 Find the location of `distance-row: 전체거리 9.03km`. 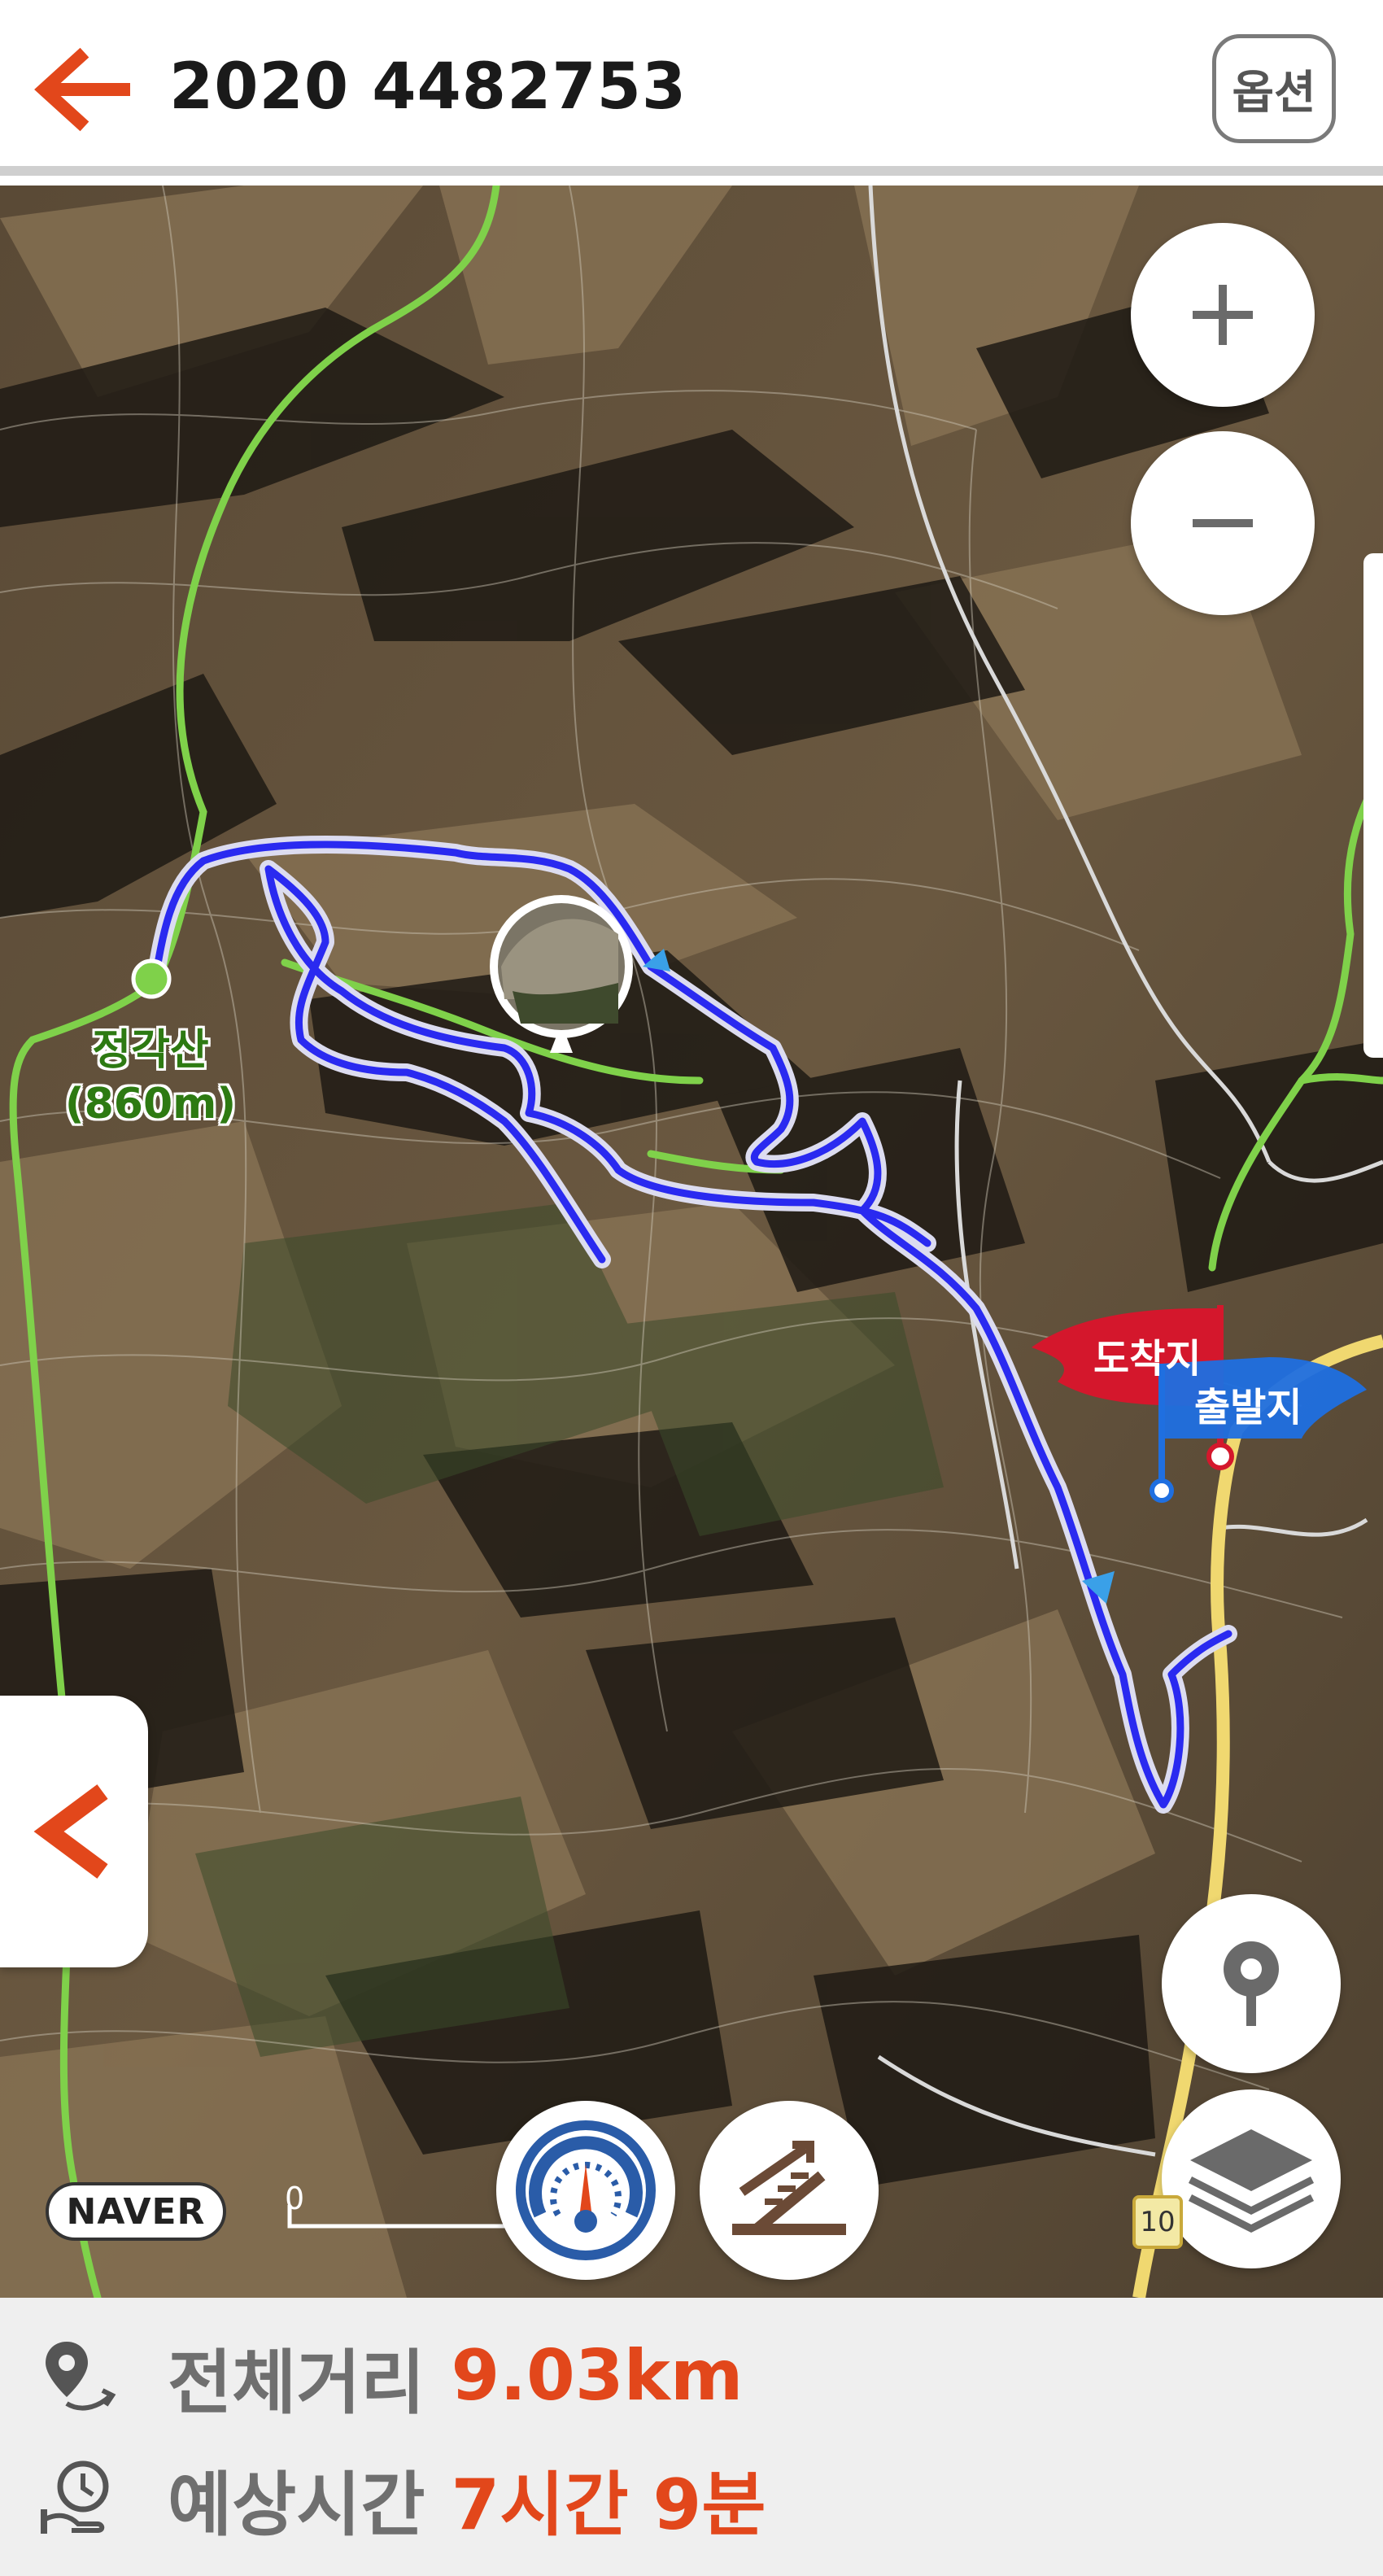

distance-row: 전체거리 9.03km is located at coordinates (391, 2376).